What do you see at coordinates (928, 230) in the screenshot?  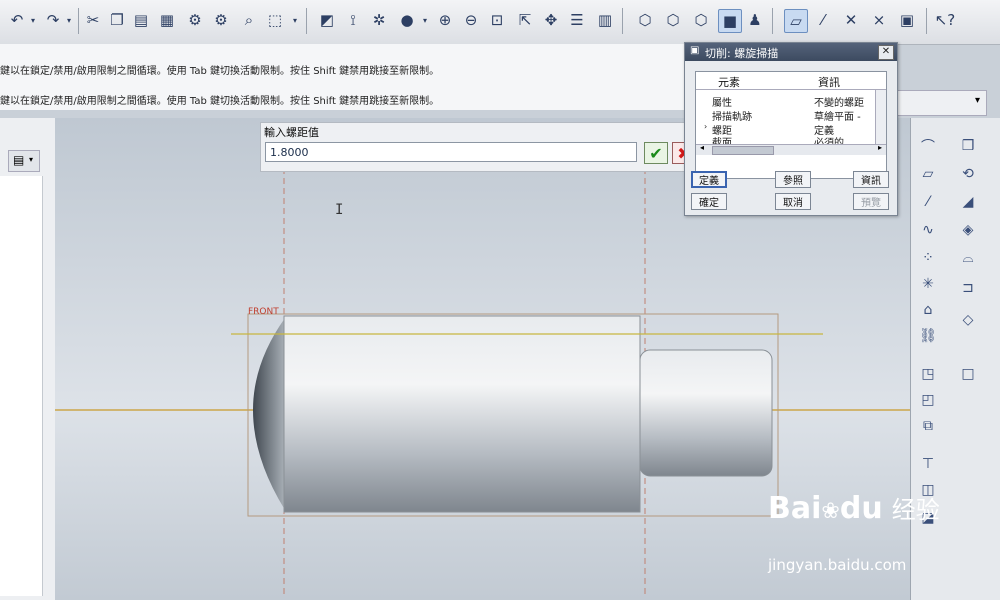 I see `curve-tool-icon: ∿` at bounding box center [928, 230].